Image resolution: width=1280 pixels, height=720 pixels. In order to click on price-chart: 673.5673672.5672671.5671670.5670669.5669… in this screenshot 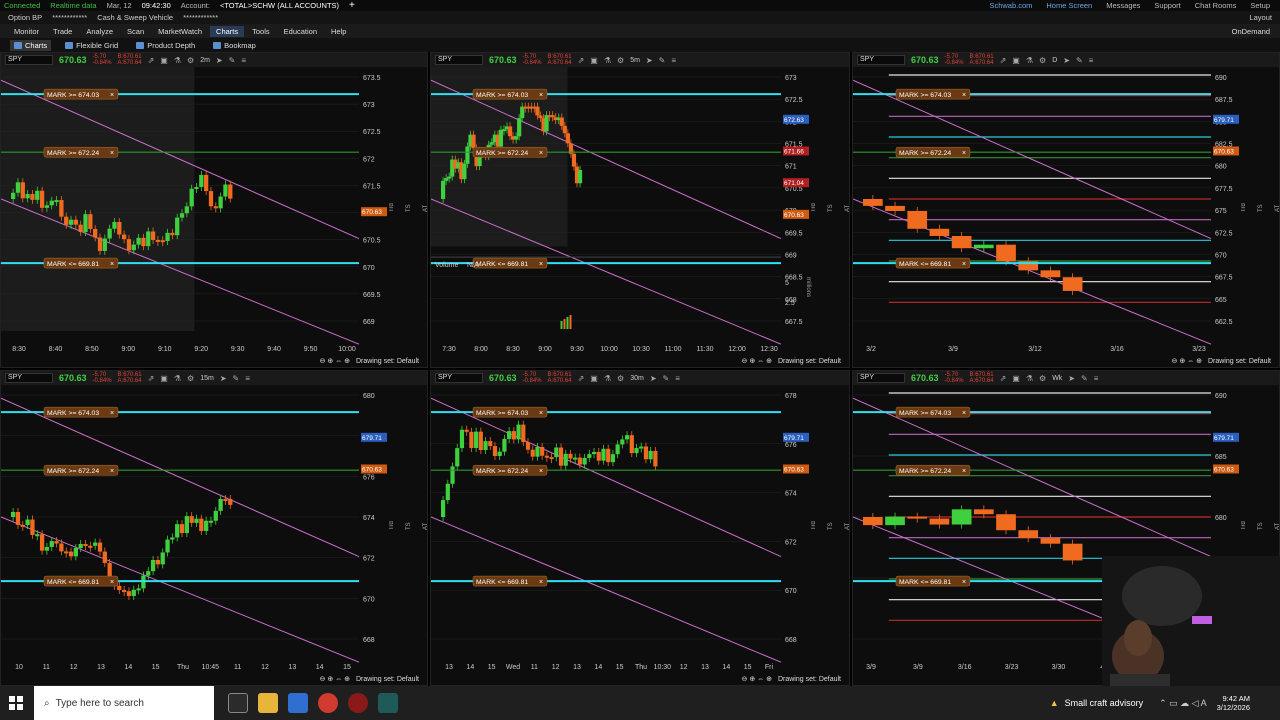, I will do `click(208, 211)`.